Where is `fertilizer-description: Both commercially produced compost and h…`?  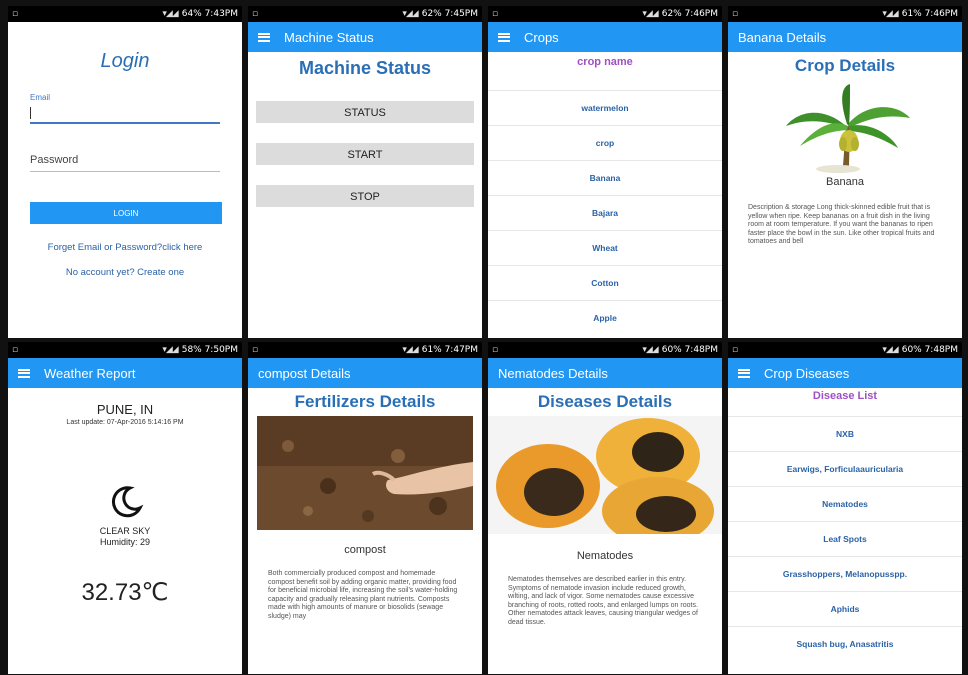 fertilizer-description: Both commercially produced compost and h… is located at coordinates (363, 595).